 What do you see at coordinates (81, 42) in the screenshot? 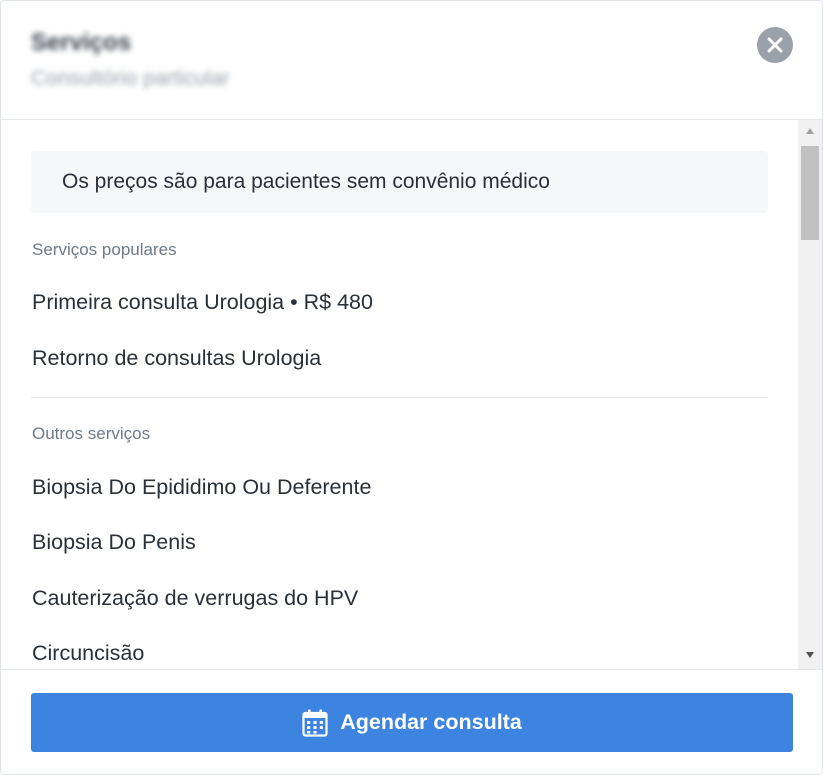
I see `modal-title: Serviços` at bounding box center [81, 42].